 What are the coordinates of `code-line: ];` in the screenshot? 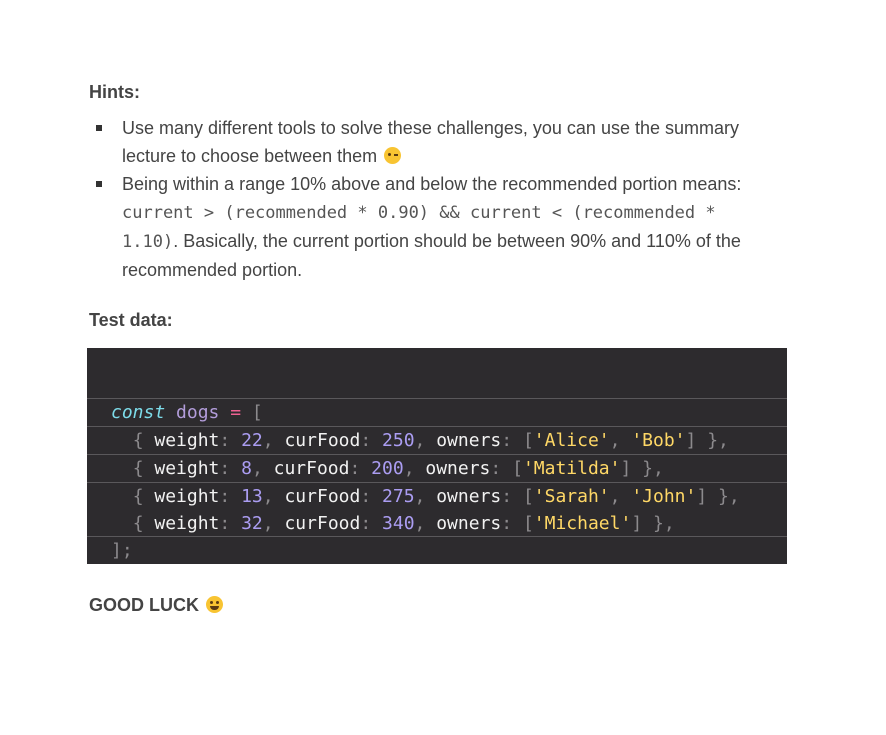 It's located at (437, 535).